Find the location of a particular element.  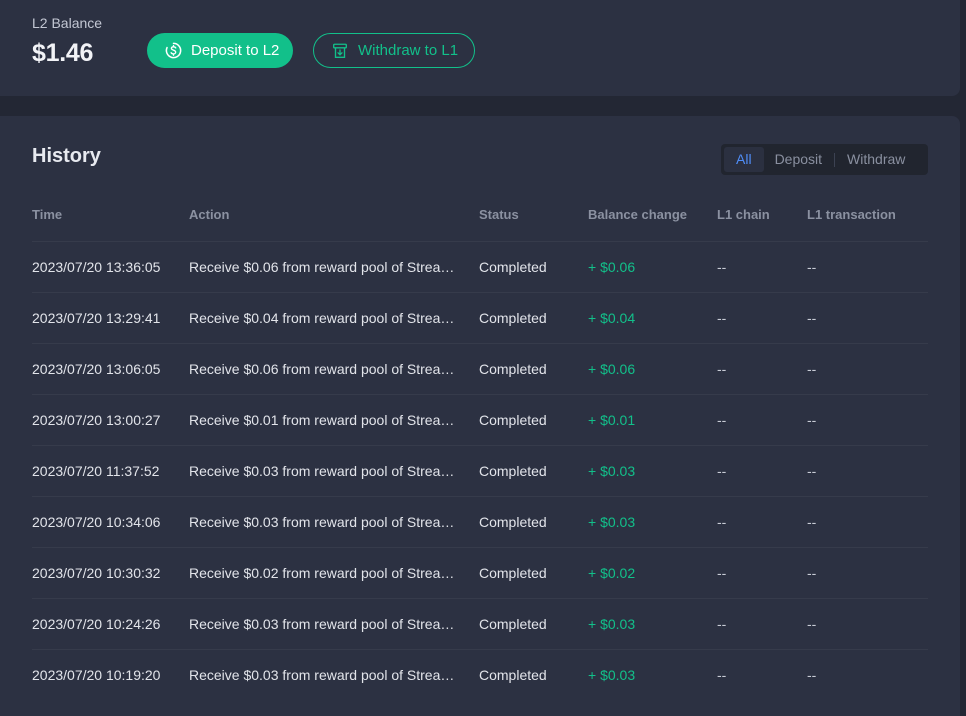

row-balance-change: + $0.01 is located at coordinates (612, 420).